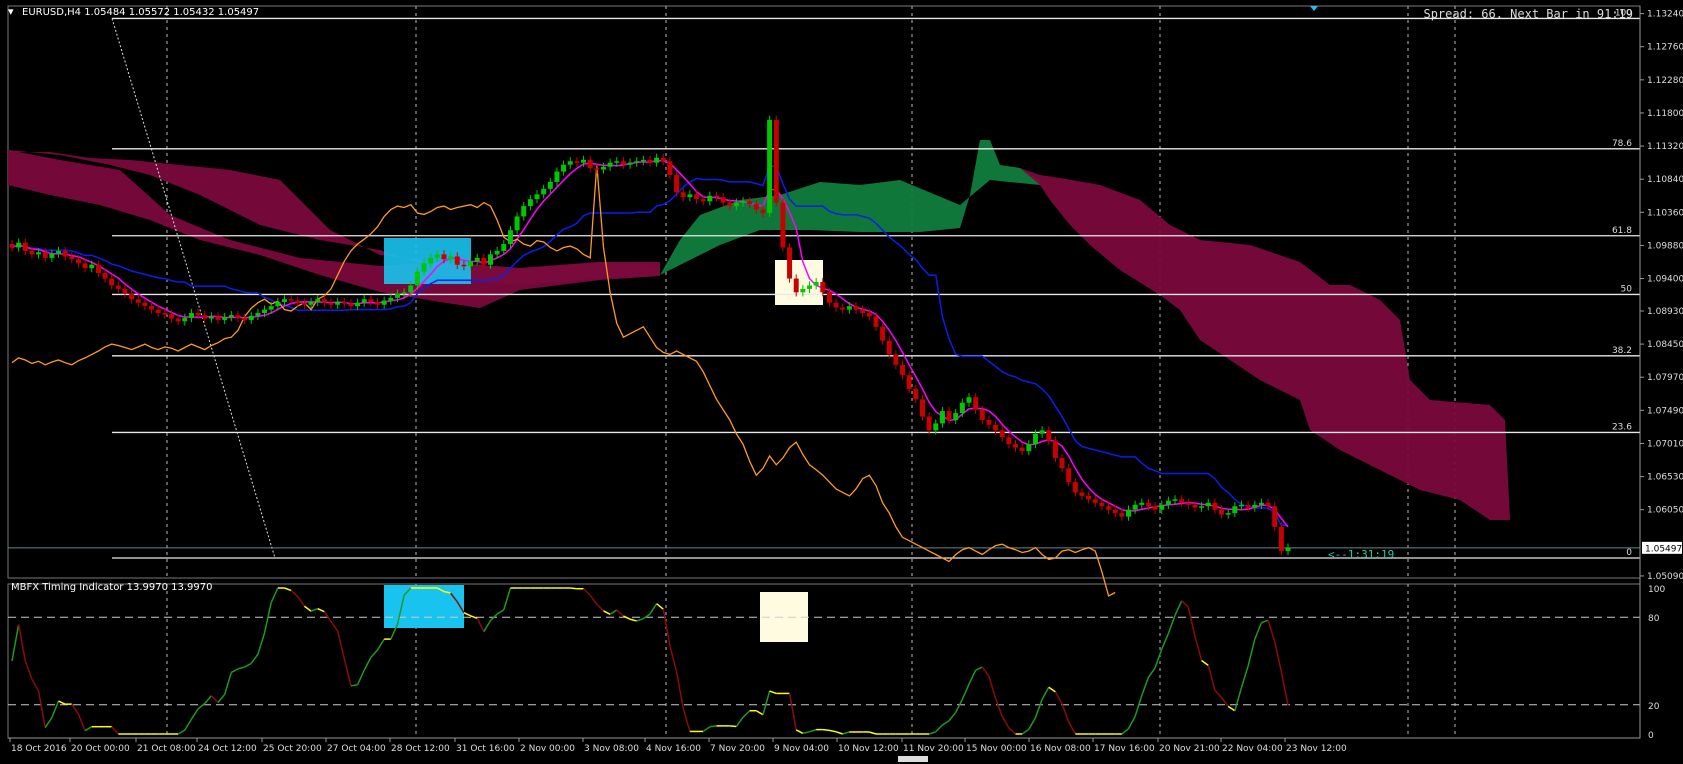 The height and width of the screenshot is (764, 1683). I want to click on indicator-title: MBFX Timing Indicator 13.9970 13.9970, so click(111, 587).